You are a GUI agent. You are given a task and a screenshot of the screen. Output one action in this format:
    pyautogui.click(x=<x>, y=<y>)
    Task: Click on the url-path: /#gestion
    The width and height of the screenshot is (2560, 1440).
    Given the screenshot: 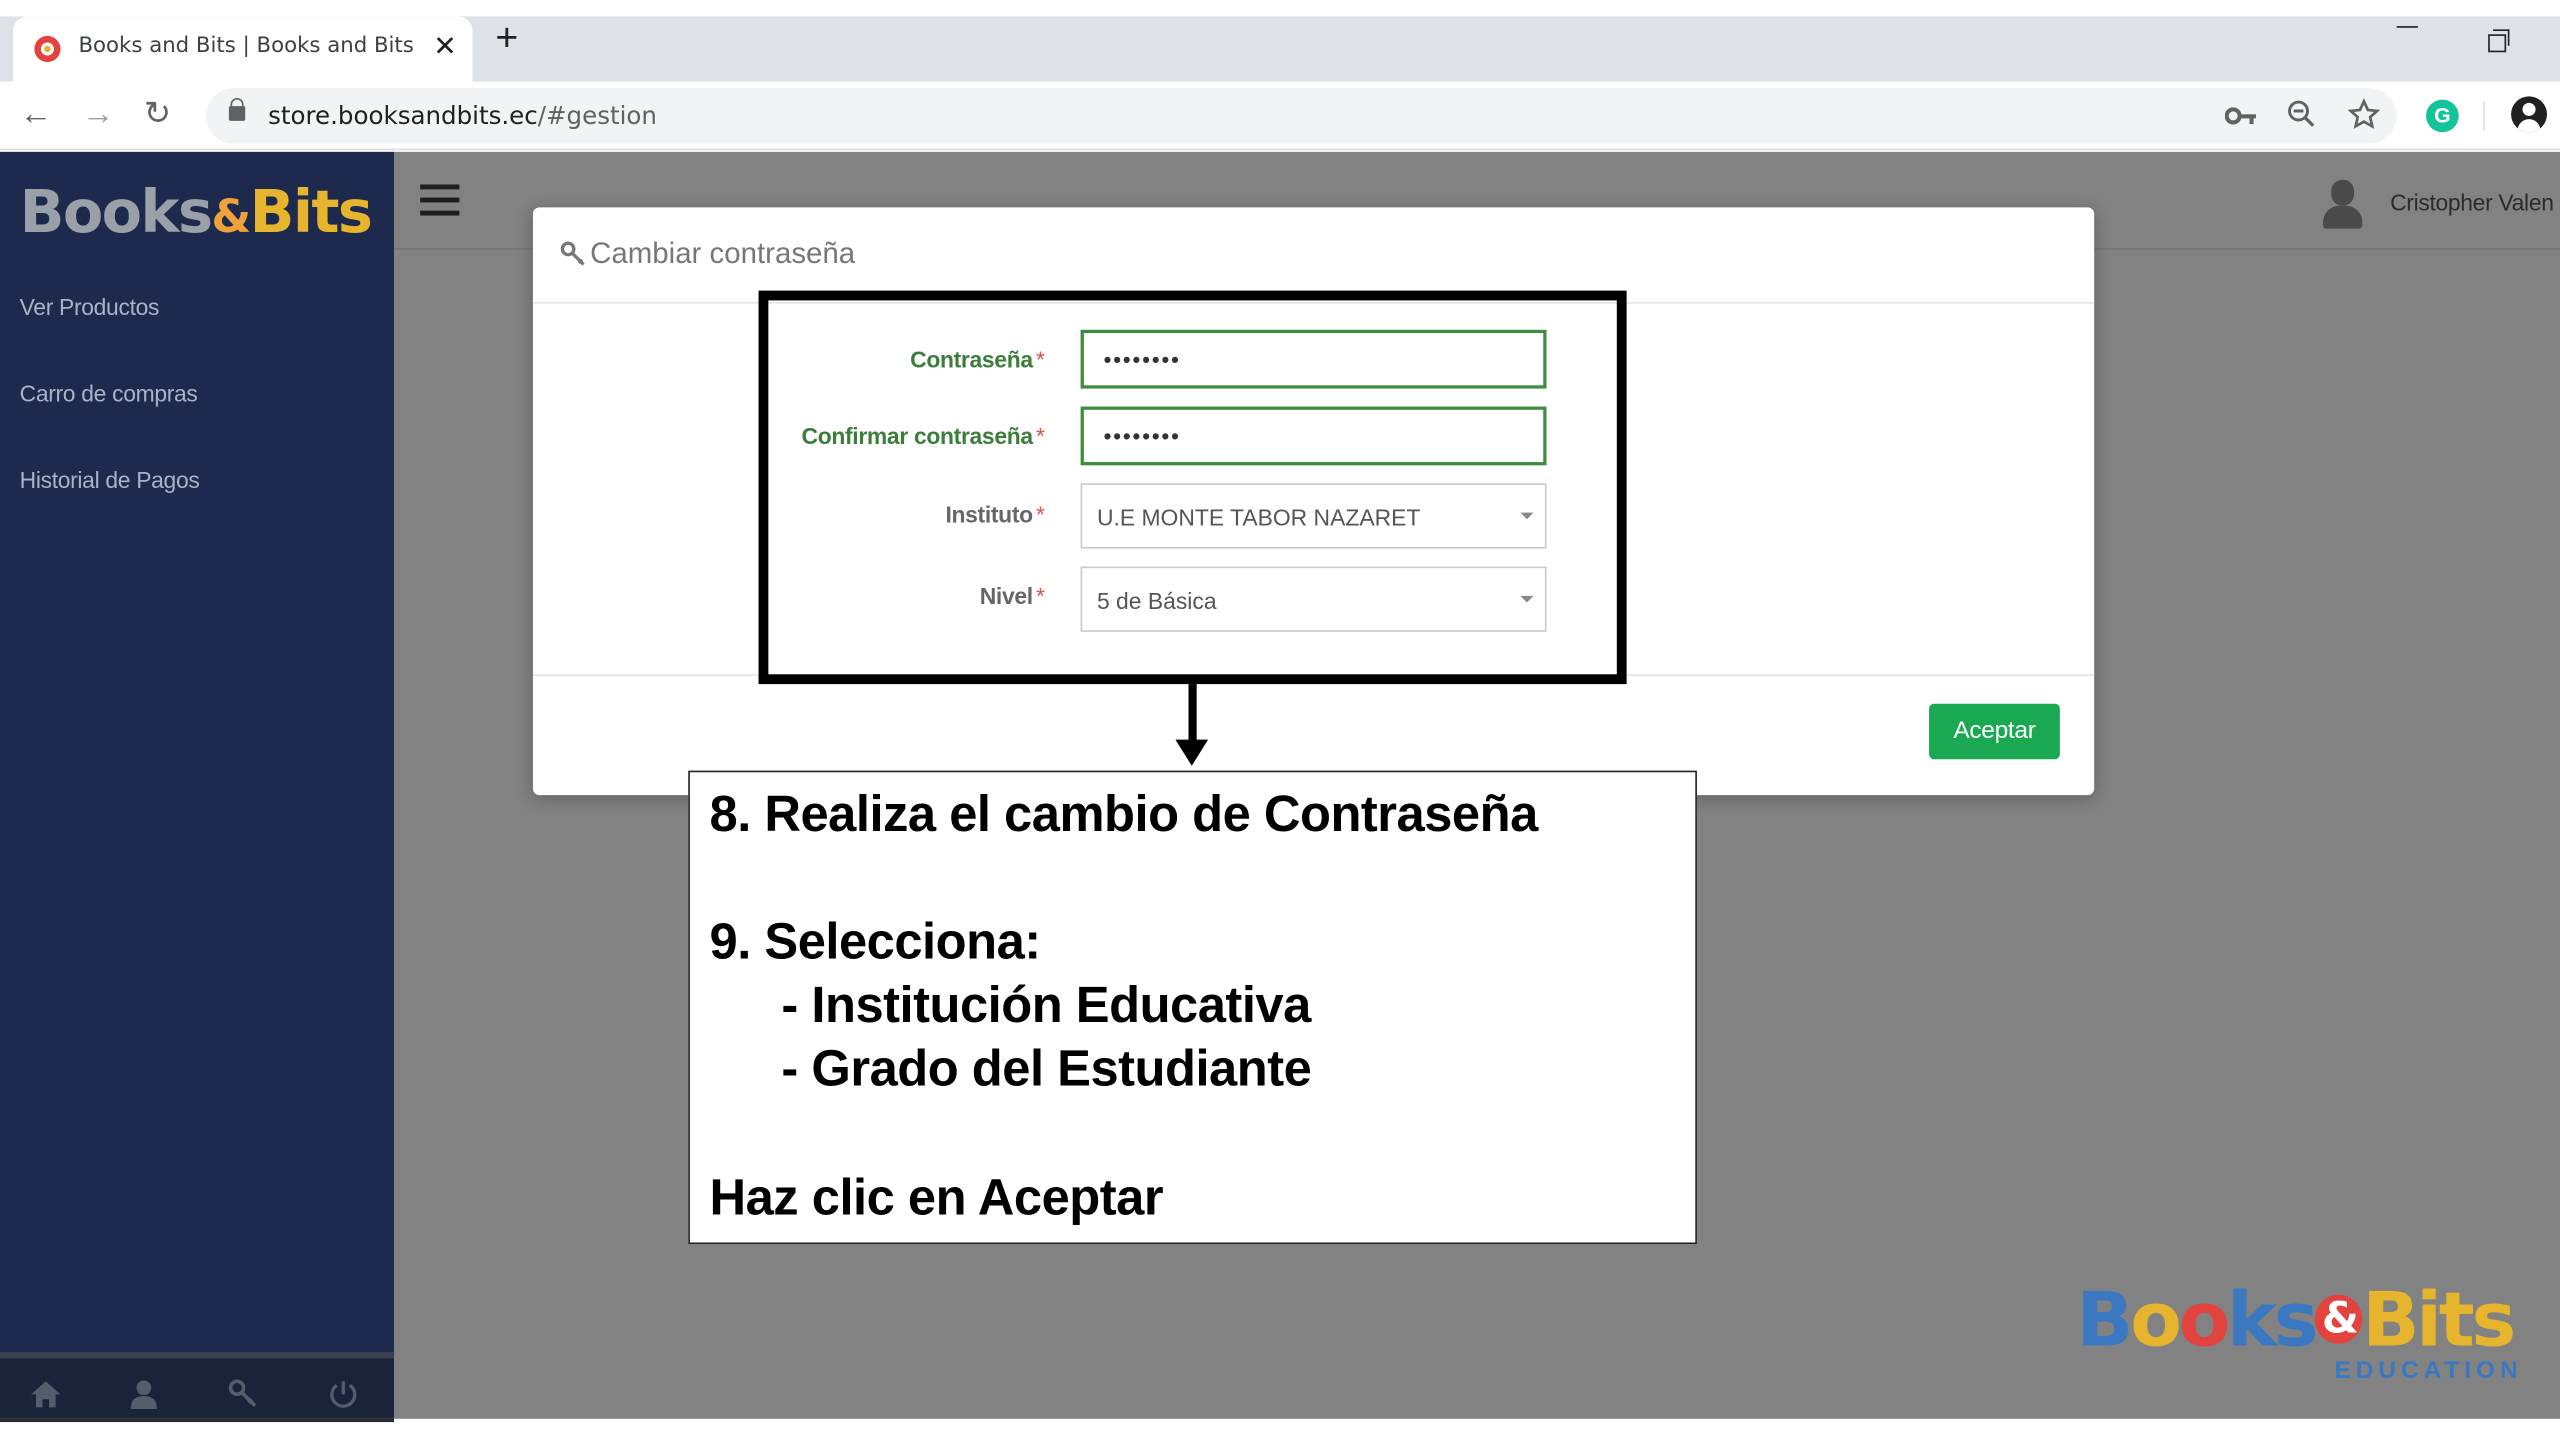 What is the action you would take?
    pyautogui.click(x=597, y=116)
    